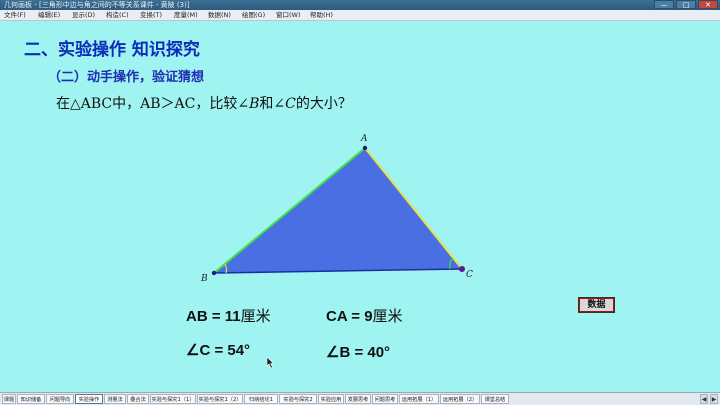 Image resolution: width=720 pixels, height=405 pixels. I want to click on measure-angle-b: ∠B = 40°, so click(358, 352).